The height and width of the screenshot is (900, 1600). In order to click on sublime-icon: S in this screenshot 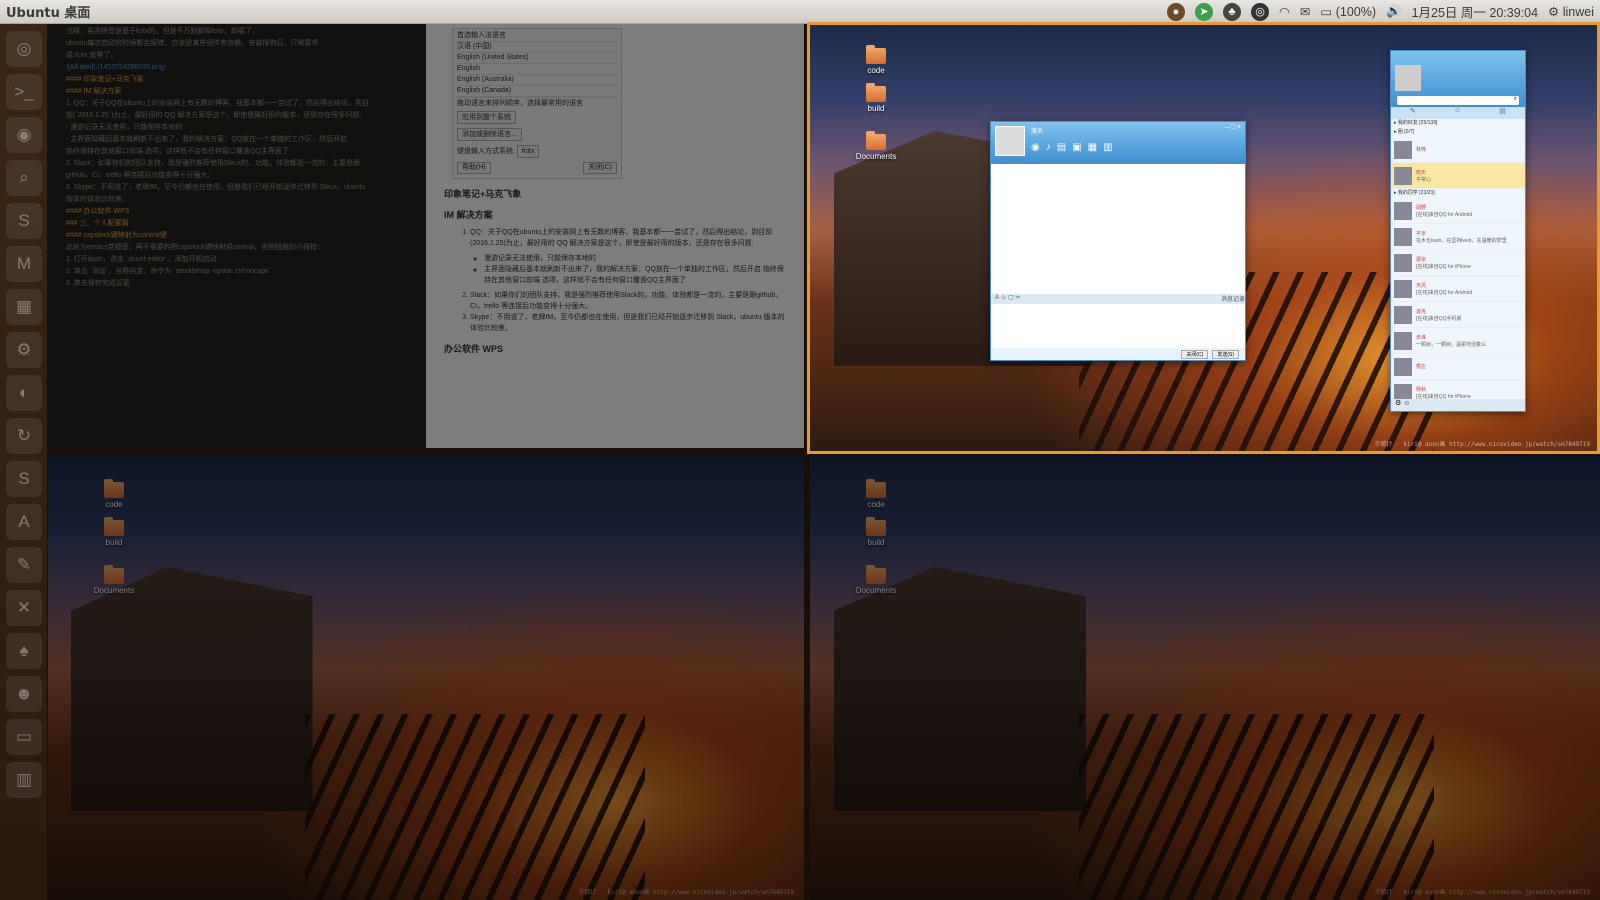, I will do `click(24, 221)`.